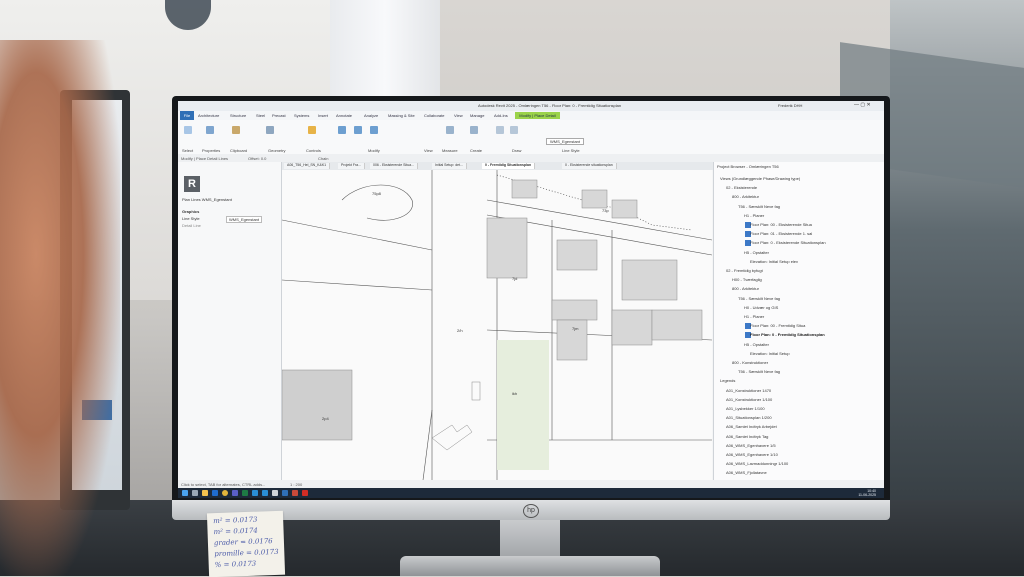 The width and height of the screenshot is (1024, 577). Describe the element at coordinates (192, 184) in the screenshot. I see `revit-logo-icon: R` at that location.